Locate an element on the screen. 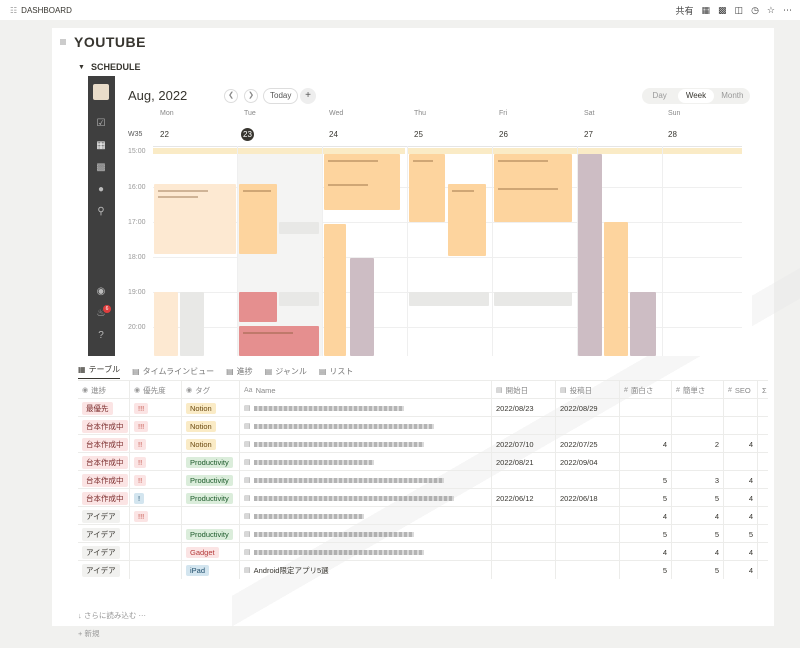 This screenshot has height=648, width=800. column-header: # 簡単さ is located at coordinates (698, 390).